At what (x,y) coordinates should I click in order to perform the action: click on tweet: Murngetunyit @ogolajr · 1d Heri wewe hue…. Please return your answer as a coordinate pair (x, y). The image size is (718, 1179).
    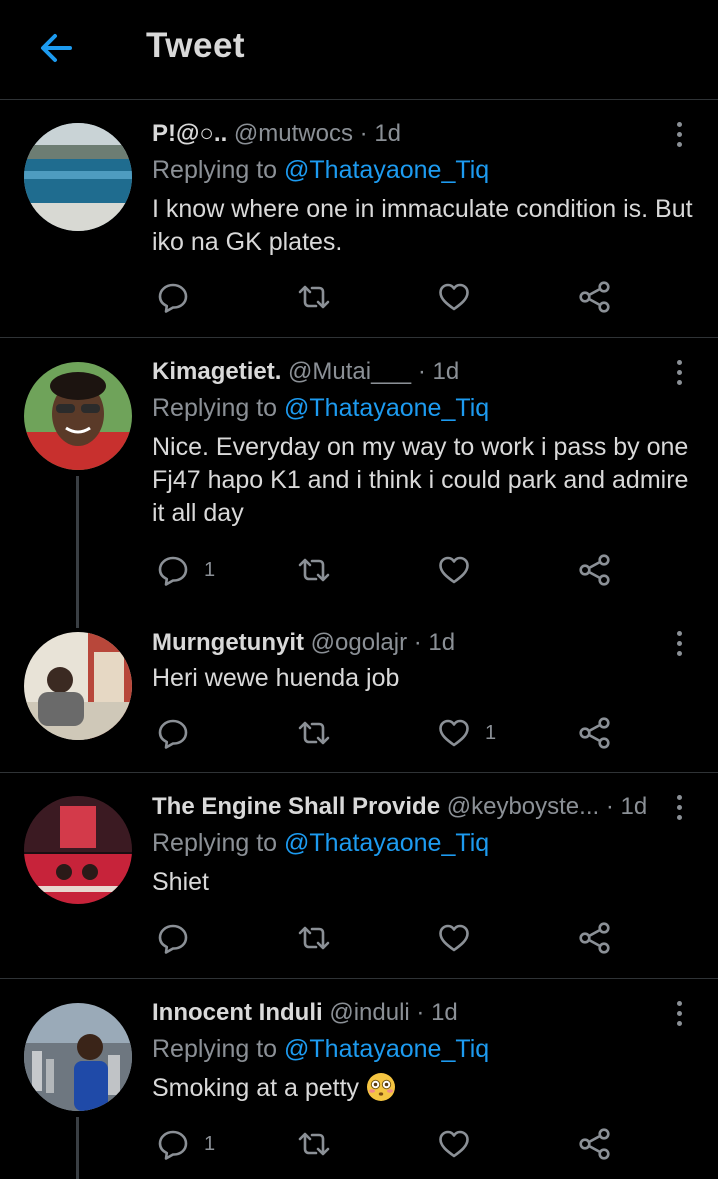
    Looking at the image, I should click on (359, 691).